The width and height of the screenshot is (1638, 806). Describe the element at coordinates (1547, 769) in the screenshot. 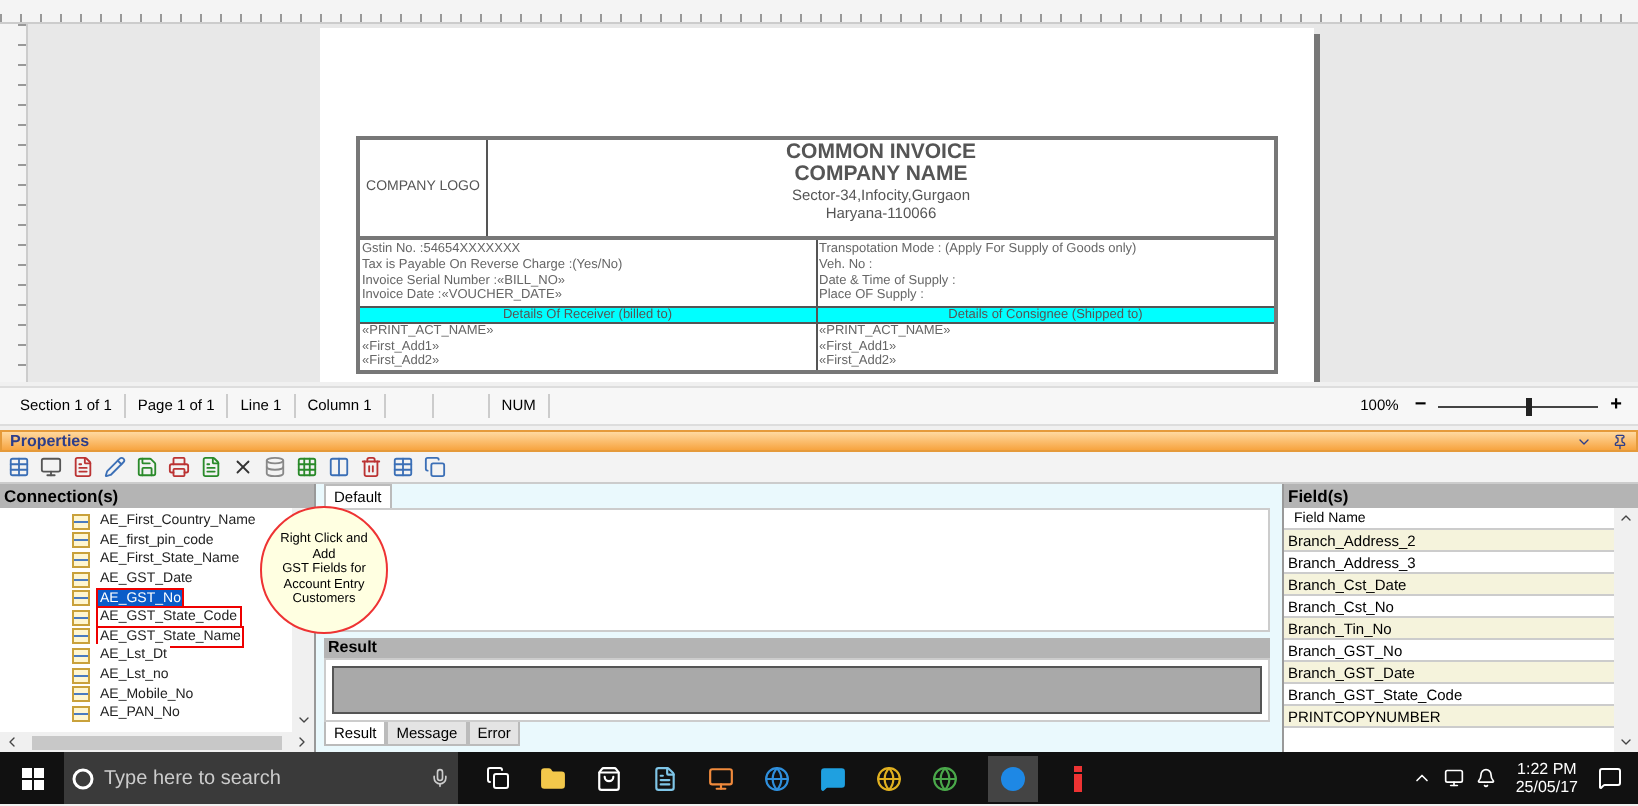

I see `clock-time: 1:22 PM` at that location.